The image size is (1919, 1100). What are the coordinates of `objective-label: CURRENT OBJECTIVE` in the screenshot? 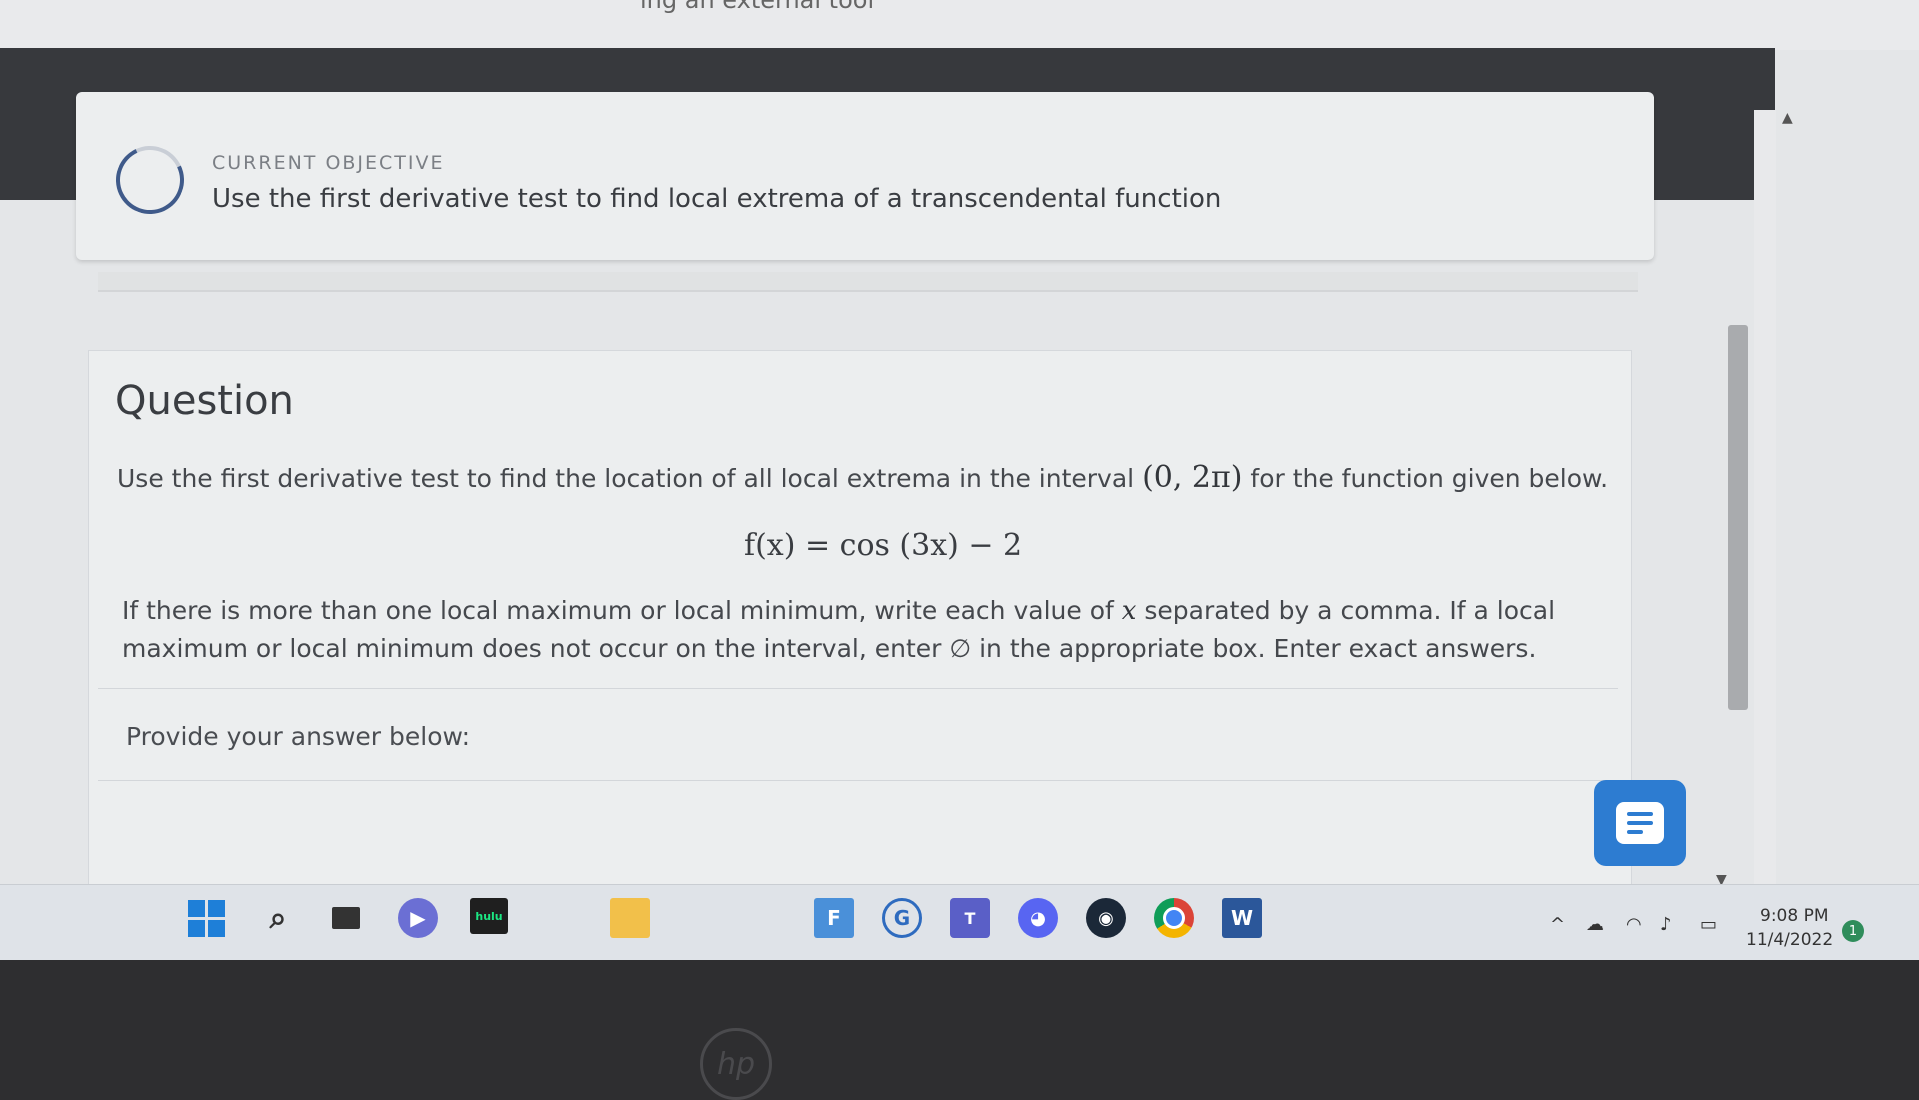 It's located at (328, 163).